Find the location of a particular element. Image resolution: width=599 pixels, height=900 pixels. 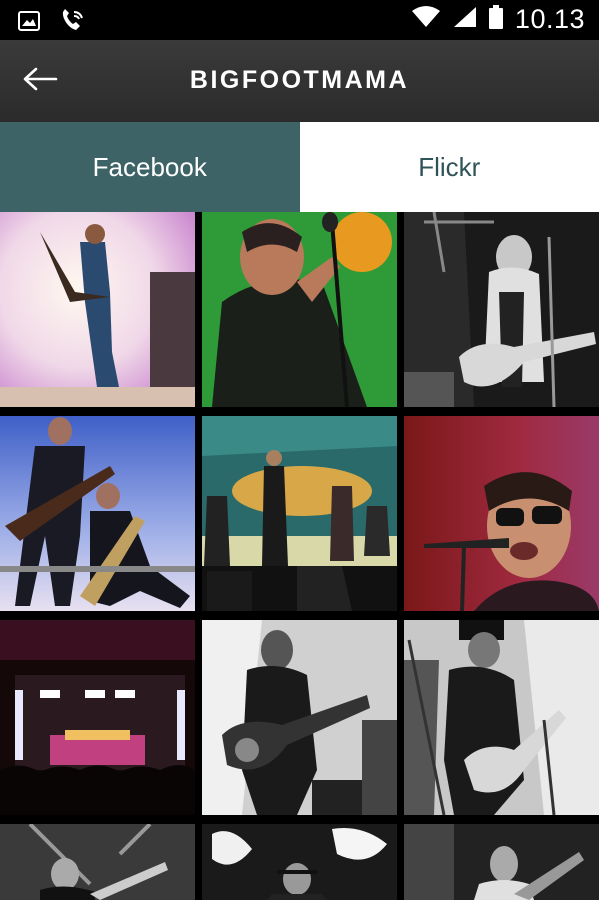

app-title-logo: BIGFOOTMAMA is located at coordinates (299, 80).